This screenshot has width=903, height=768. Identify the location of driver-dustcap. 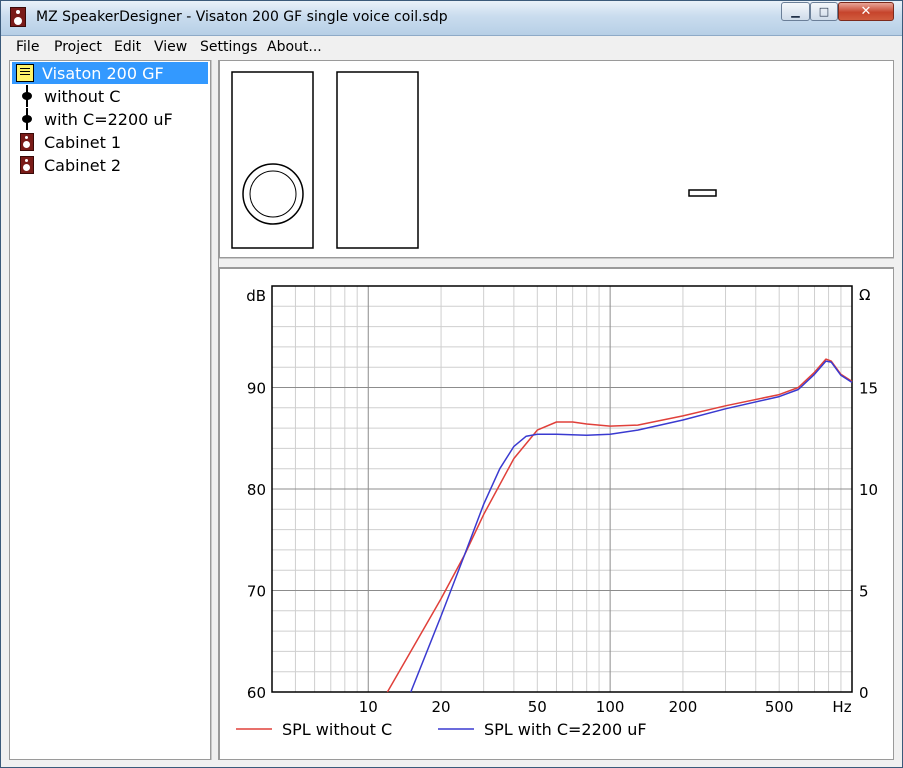
(273, 194).